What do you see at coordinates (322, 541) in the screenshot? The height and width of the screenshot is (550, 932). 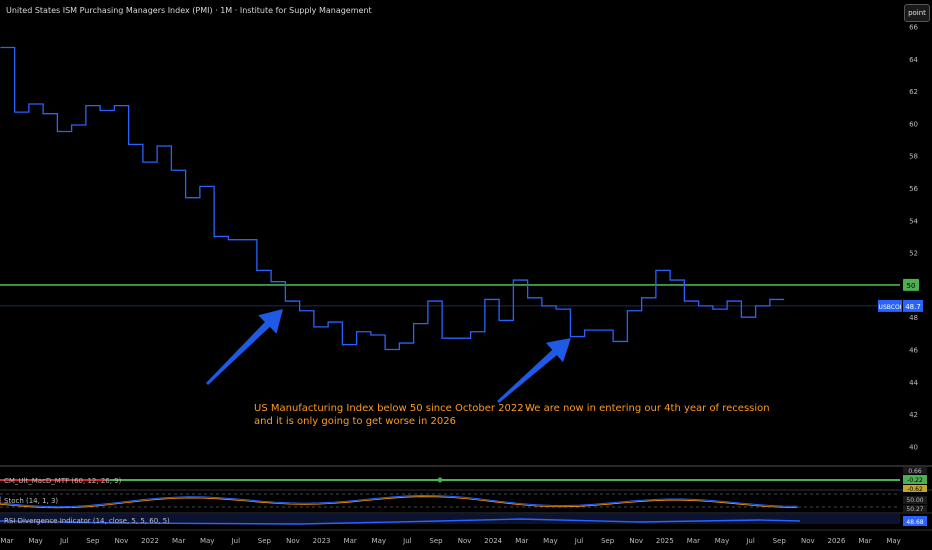 I see `x-tick-label: 2023` at bounding box center [322, 541].